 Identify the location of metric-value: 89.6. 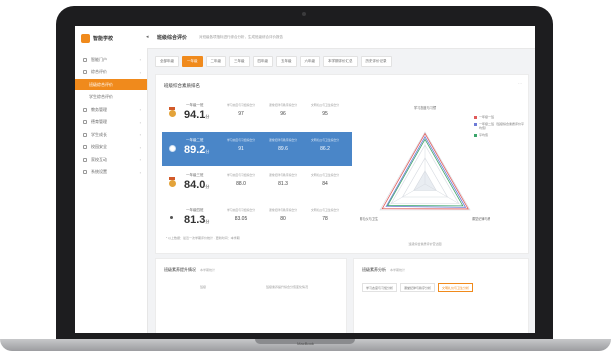
(283, 149).